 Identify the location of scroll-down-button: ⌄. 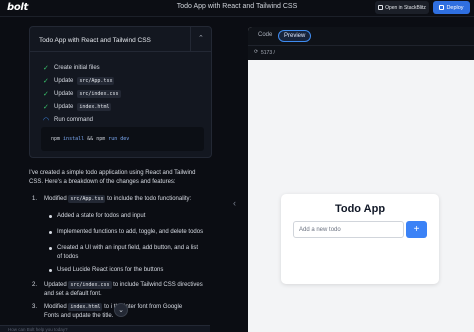
(121, 310).